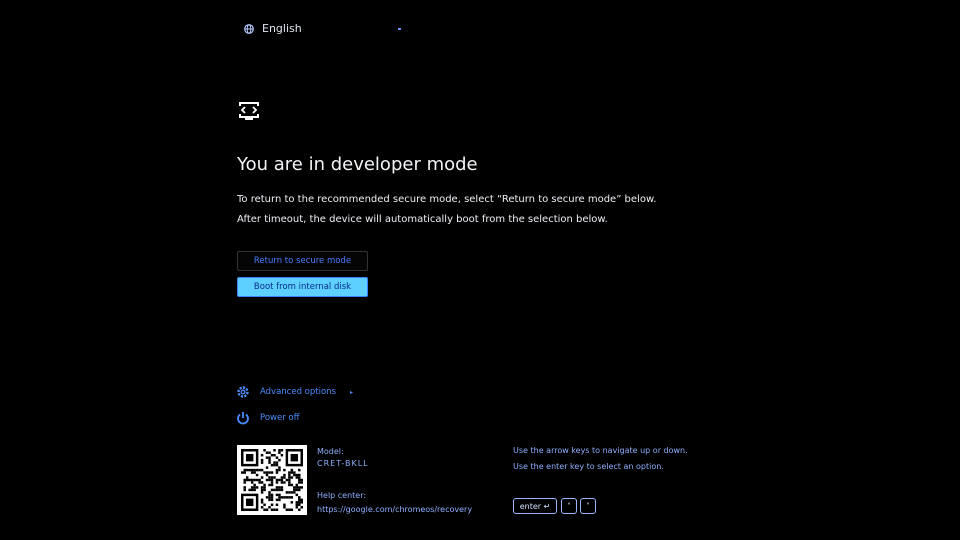 The image size is (960, 540). Describe the element at coordinates (302, 287) in the screenshot. I see `boot-from-internal-disk-button: Boot from internal disk` at that location.